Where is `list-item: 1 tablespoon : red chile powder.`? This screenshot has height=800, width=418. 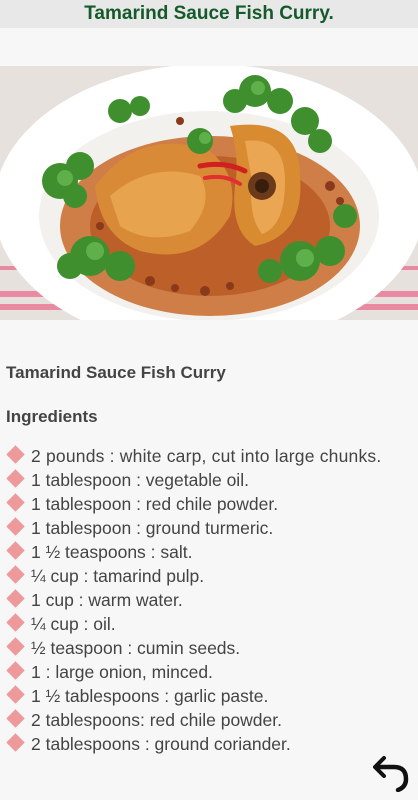 list-item: 1 tablespoon : red chile powder. is located at coordinates (208, 504).